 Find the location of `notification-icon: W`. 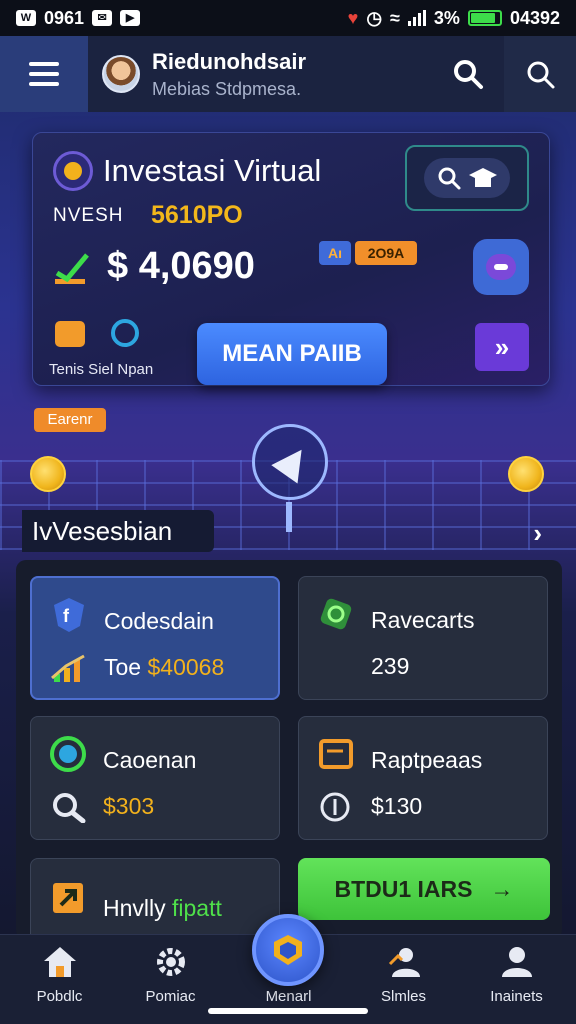

notification-icon: W is located at coordinates (26, 18).